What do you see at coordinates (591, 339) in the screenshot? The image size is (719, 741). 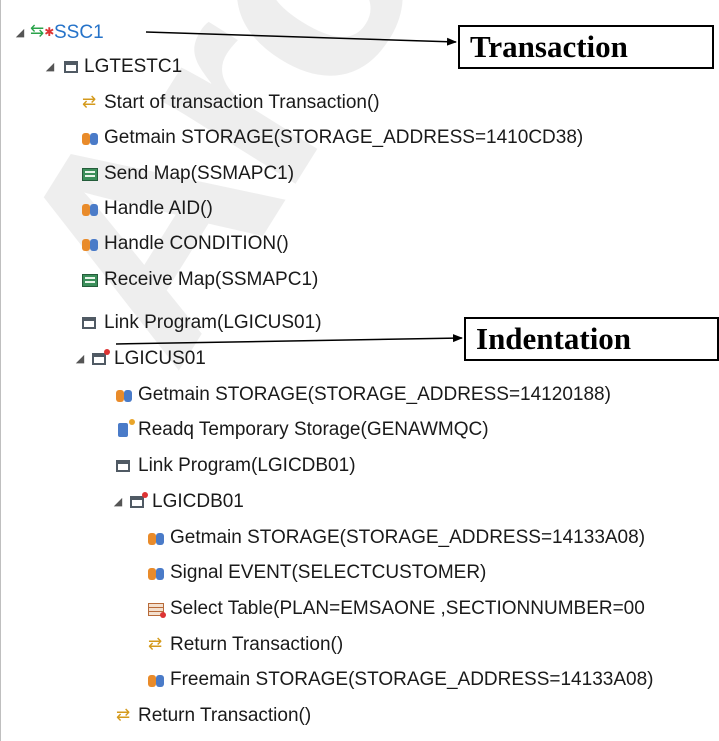 I see `indentation-callout: Indentation` at bounding box center [591, 339].